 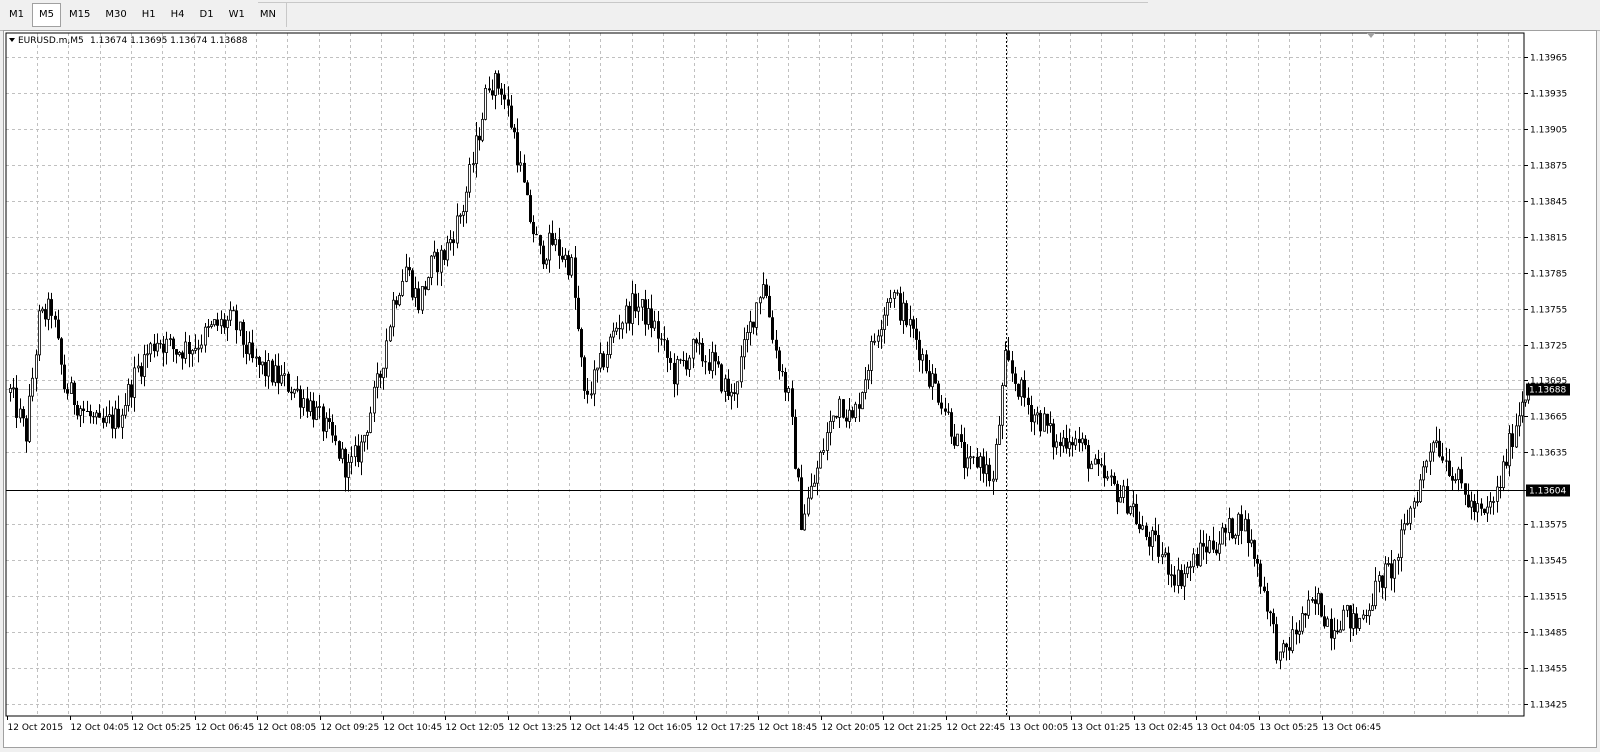 I want to click on timeframe-button-m5: M5, so click(x=46, y=15).